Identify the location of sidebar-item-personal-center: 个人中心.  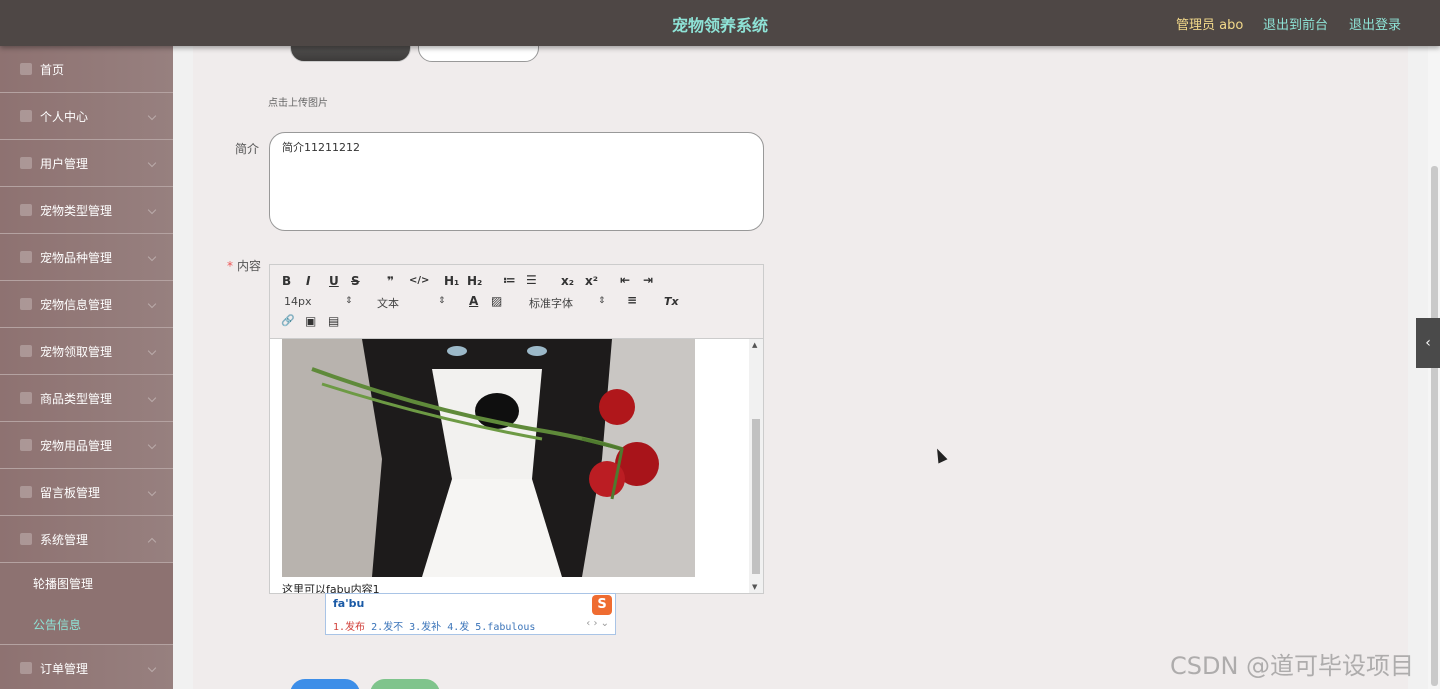
(86, 116).